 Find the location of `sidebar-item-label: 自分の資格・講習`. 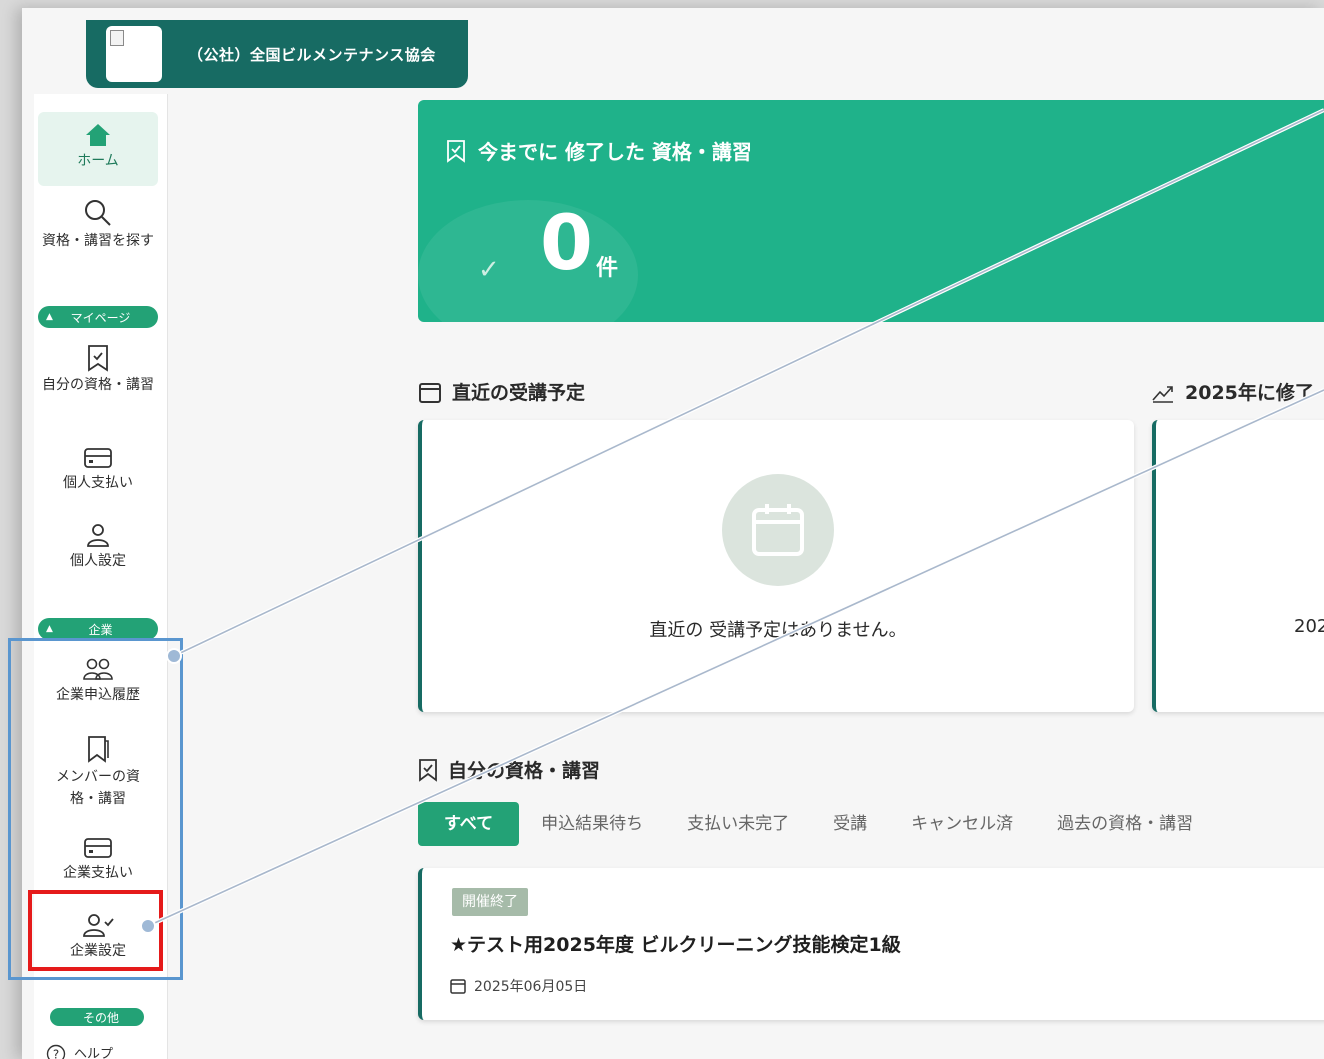

sidebar-item-label: 自分の資格・講習 is located at coordinates (98, 385).